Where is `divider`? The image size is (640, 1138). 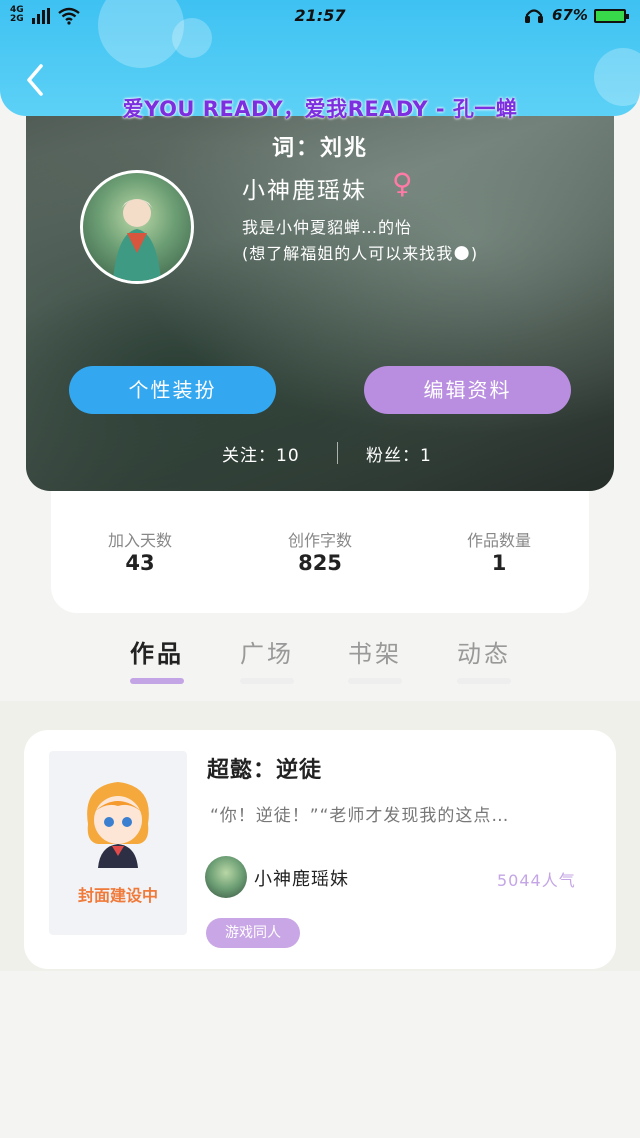 divider is located at coordinates (337, 453).